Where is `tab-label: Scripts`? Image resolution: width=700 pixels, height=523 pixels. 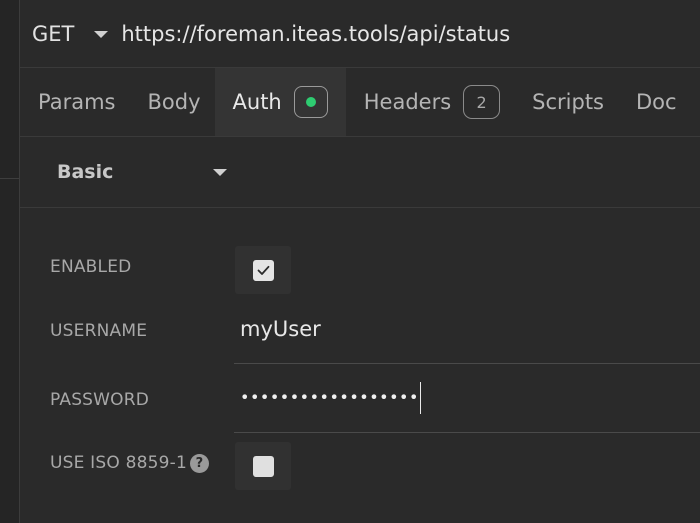
tab-label: Scripts is located at coordinates (568, 102).